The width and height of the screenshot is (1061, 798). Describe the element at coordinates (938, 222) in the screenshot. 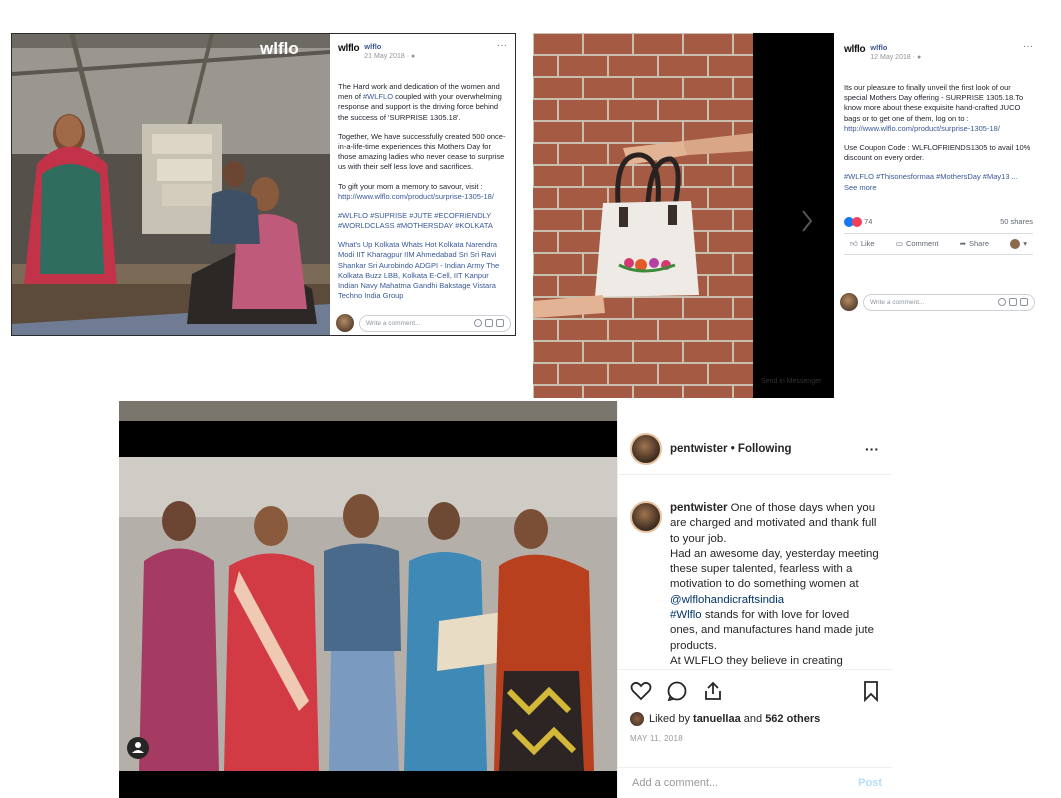

I see `reactions-row: 74 50 shares` at that location.